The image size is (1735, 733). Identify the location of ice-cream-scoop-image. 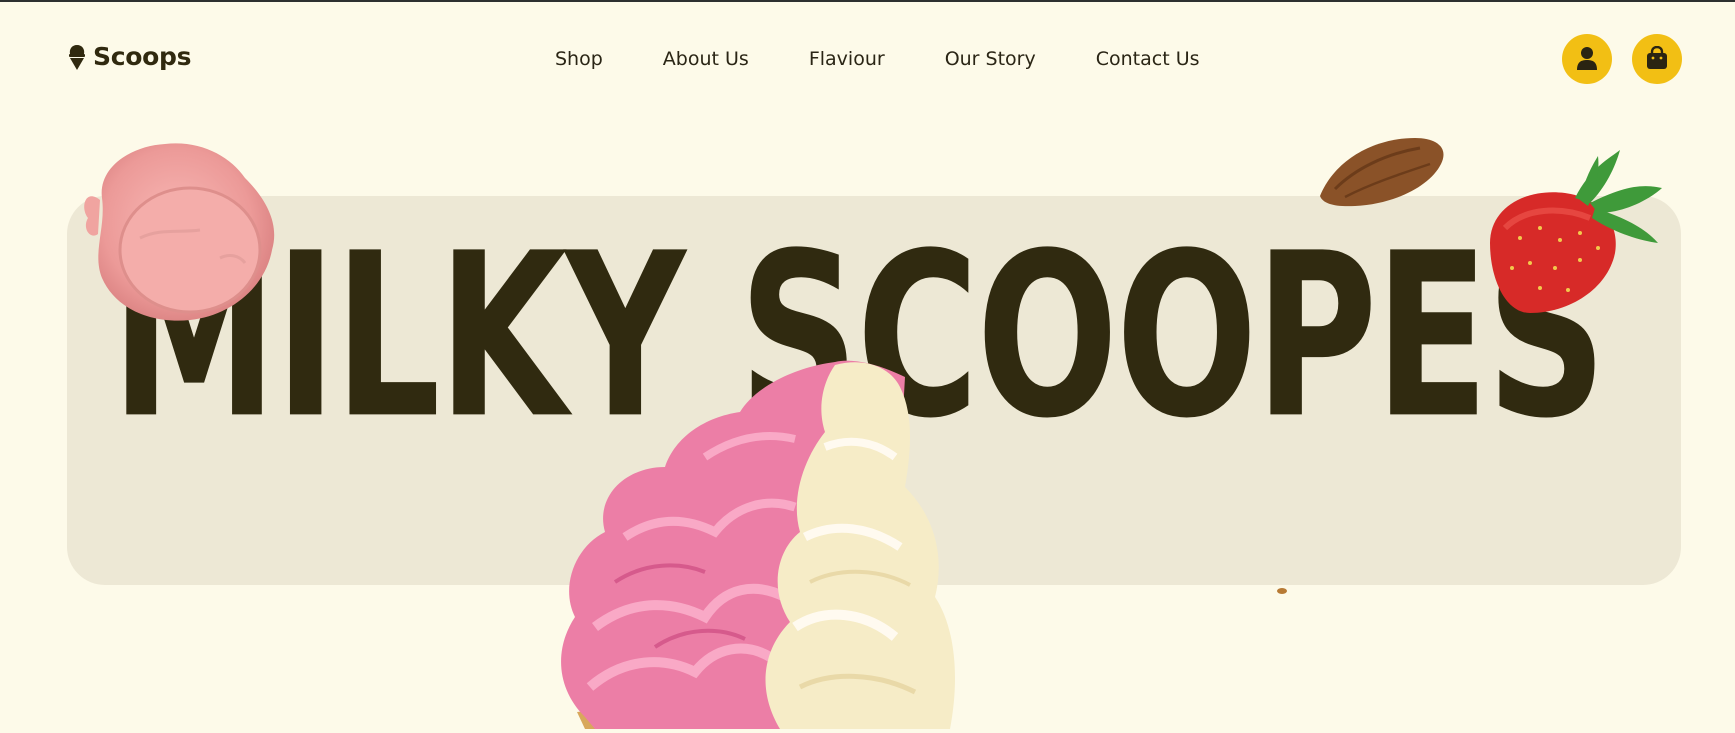
(182, 230).